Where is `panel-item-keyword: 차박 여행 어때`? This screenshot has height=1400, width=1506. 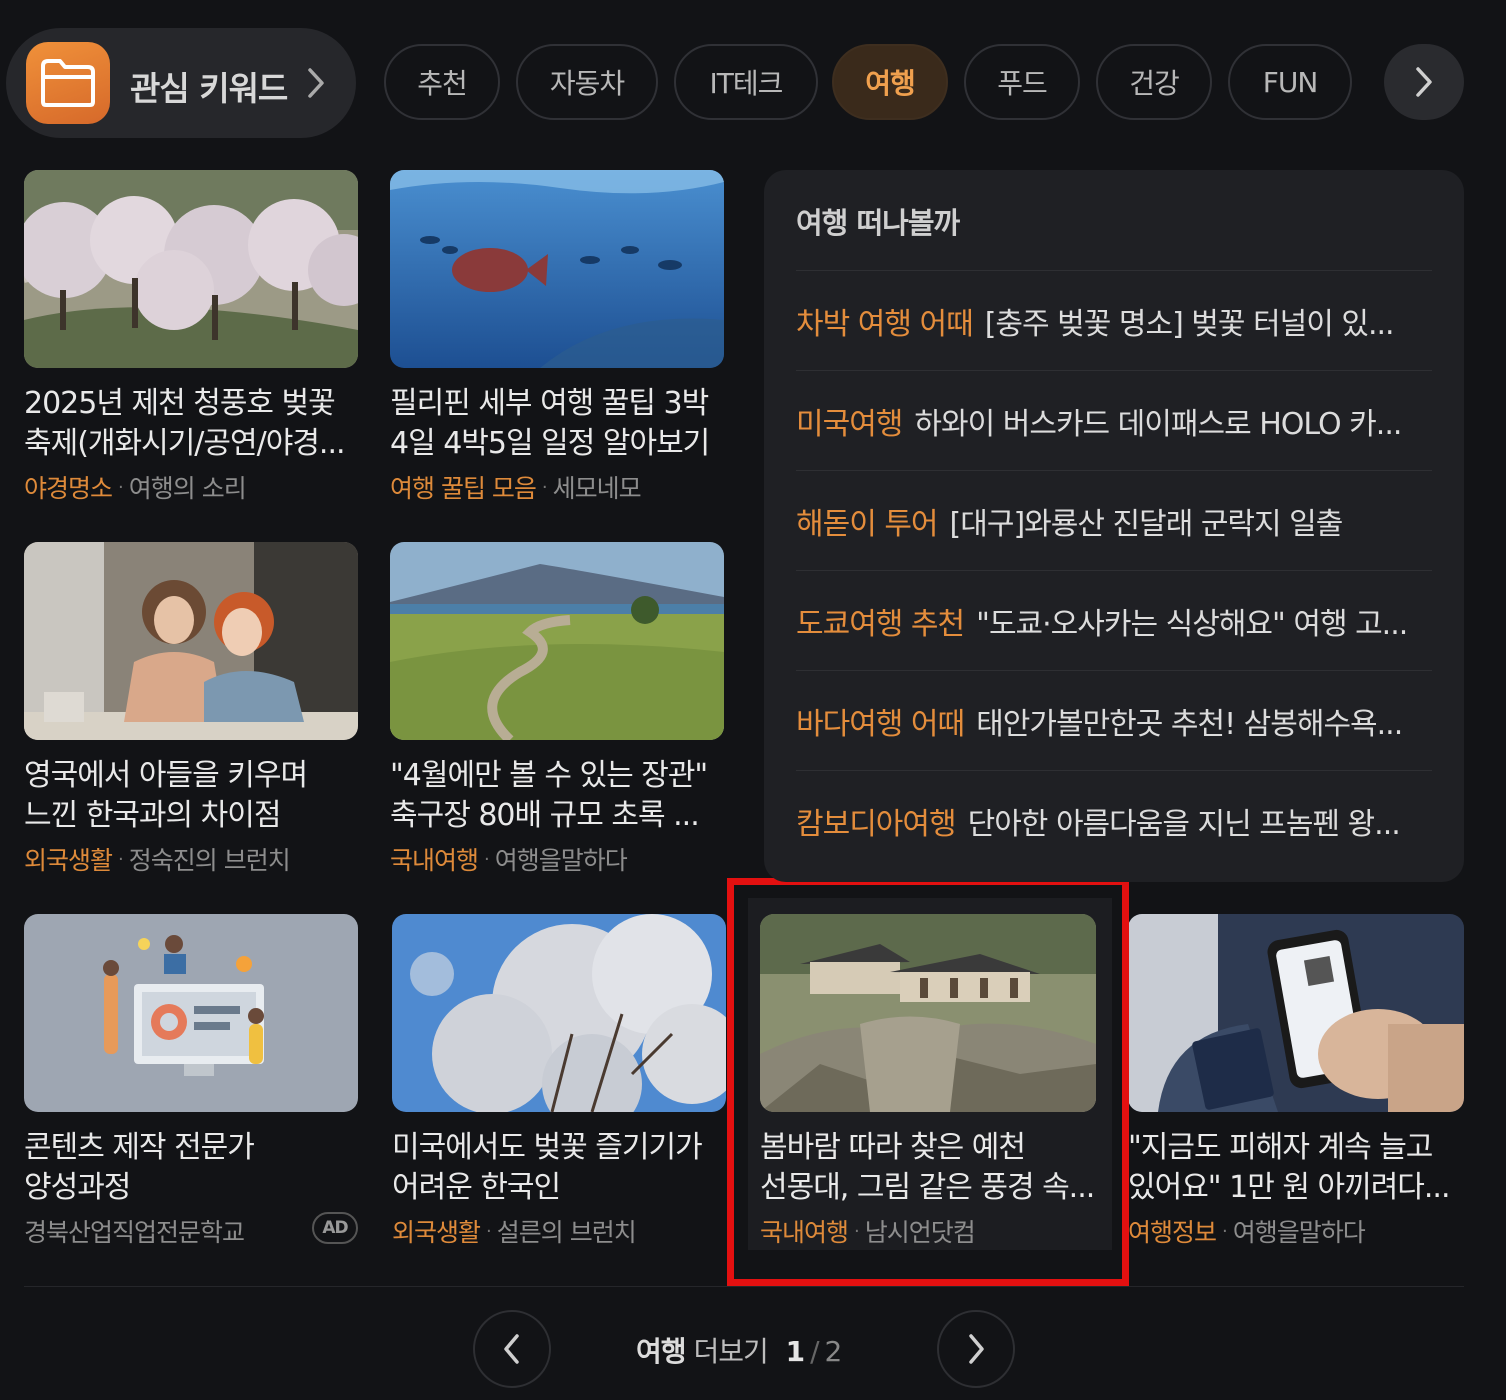
panel-item-keyword: 차박 여행 어때 is located at coordinates (885, 324).